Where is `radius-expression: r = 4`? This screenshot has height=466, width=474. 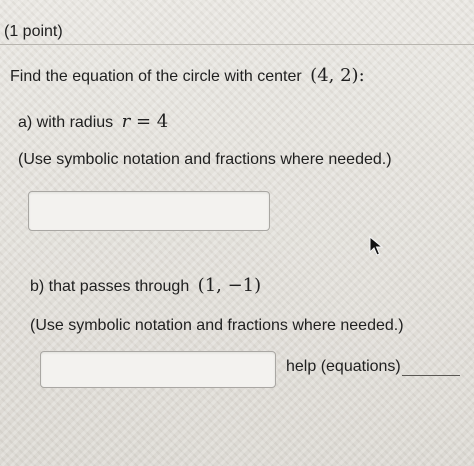 radius-expression: r = 4 is located at coordinates (145, 121).